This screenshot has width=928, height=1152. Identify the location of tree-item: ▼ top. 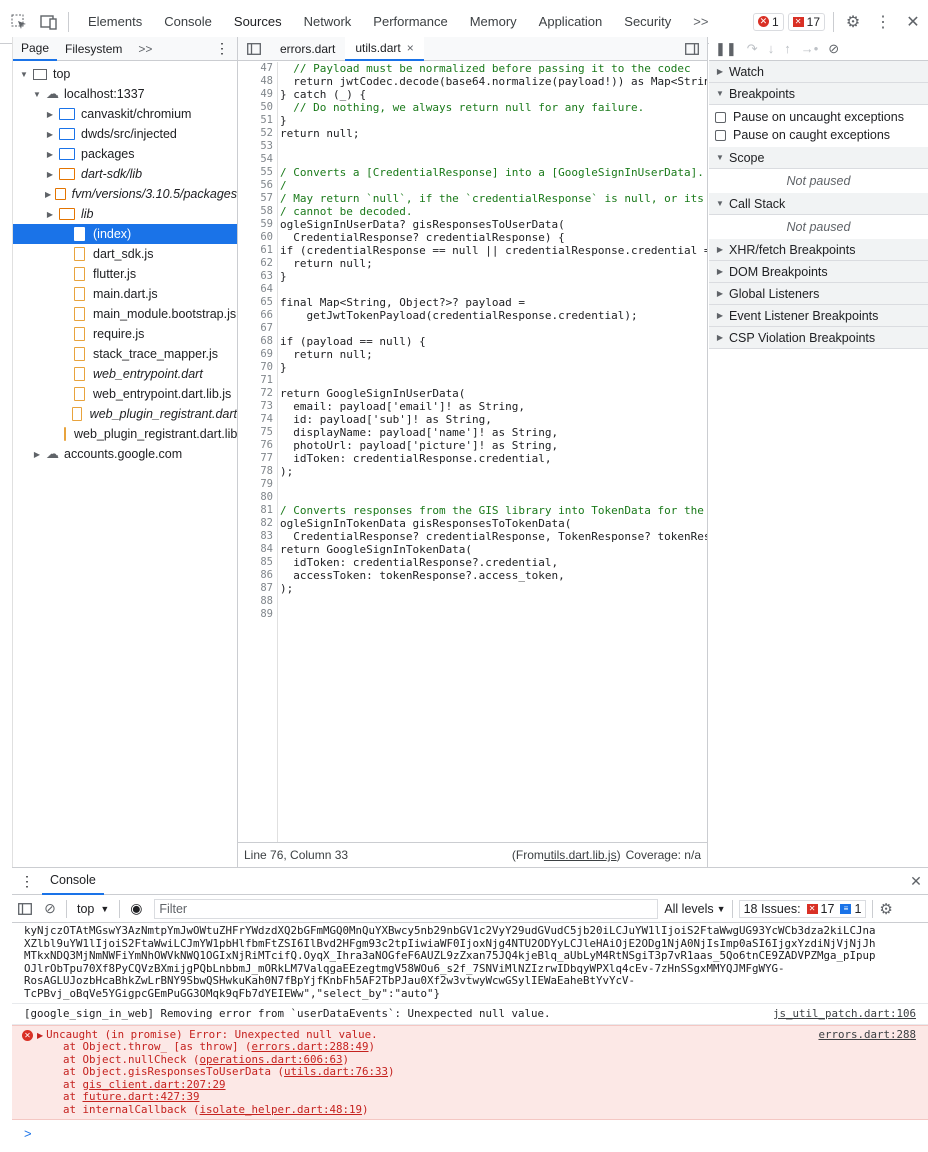
(125, 74).